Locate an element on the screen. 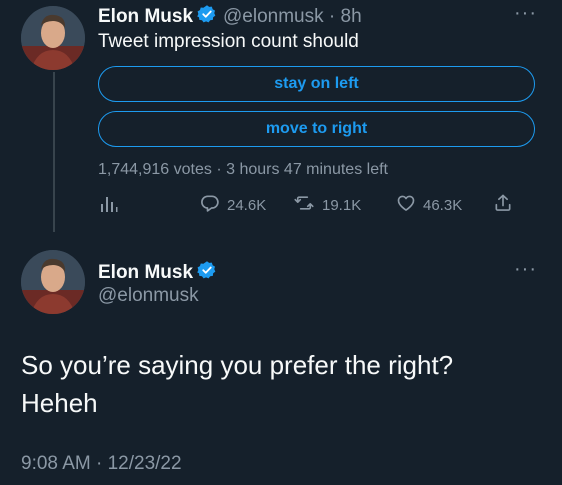  action-bar: 24.6K 19.1K 46.3K is located at coordinates (316, 204).